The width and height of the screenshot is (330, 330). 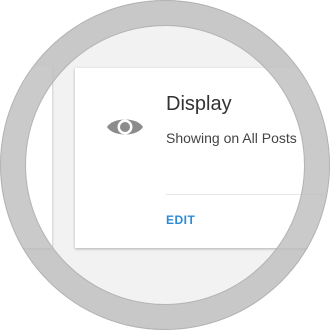 What do you see at coordinates (231, 138) in the screenshot?
I see `card-subtitle: Showing on All Posts` at bounding box center [231, 138].